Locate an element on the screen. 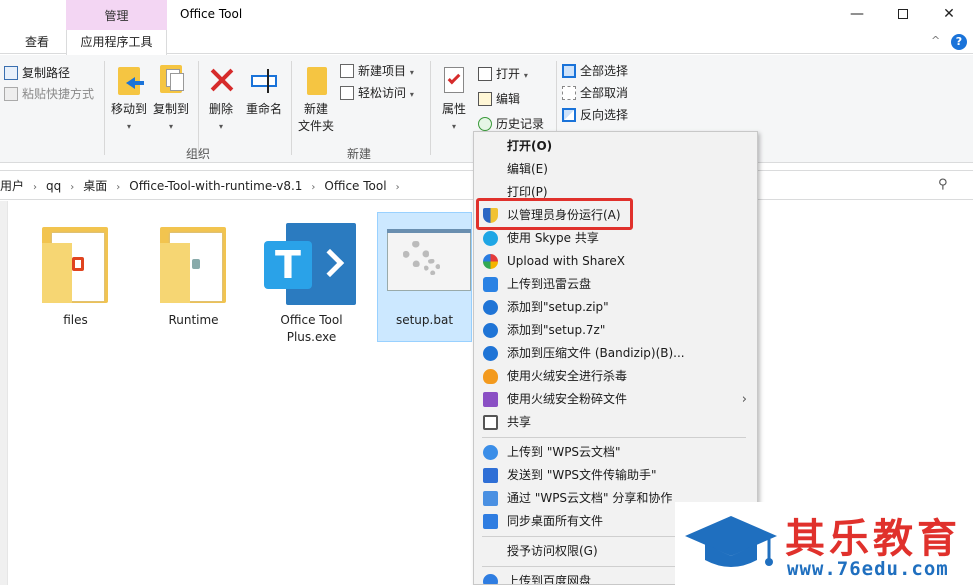 Image resolution: width=973 pixels, height=585 pixels. file-item-runtime: Runtime is located at coordinates (193, 271).